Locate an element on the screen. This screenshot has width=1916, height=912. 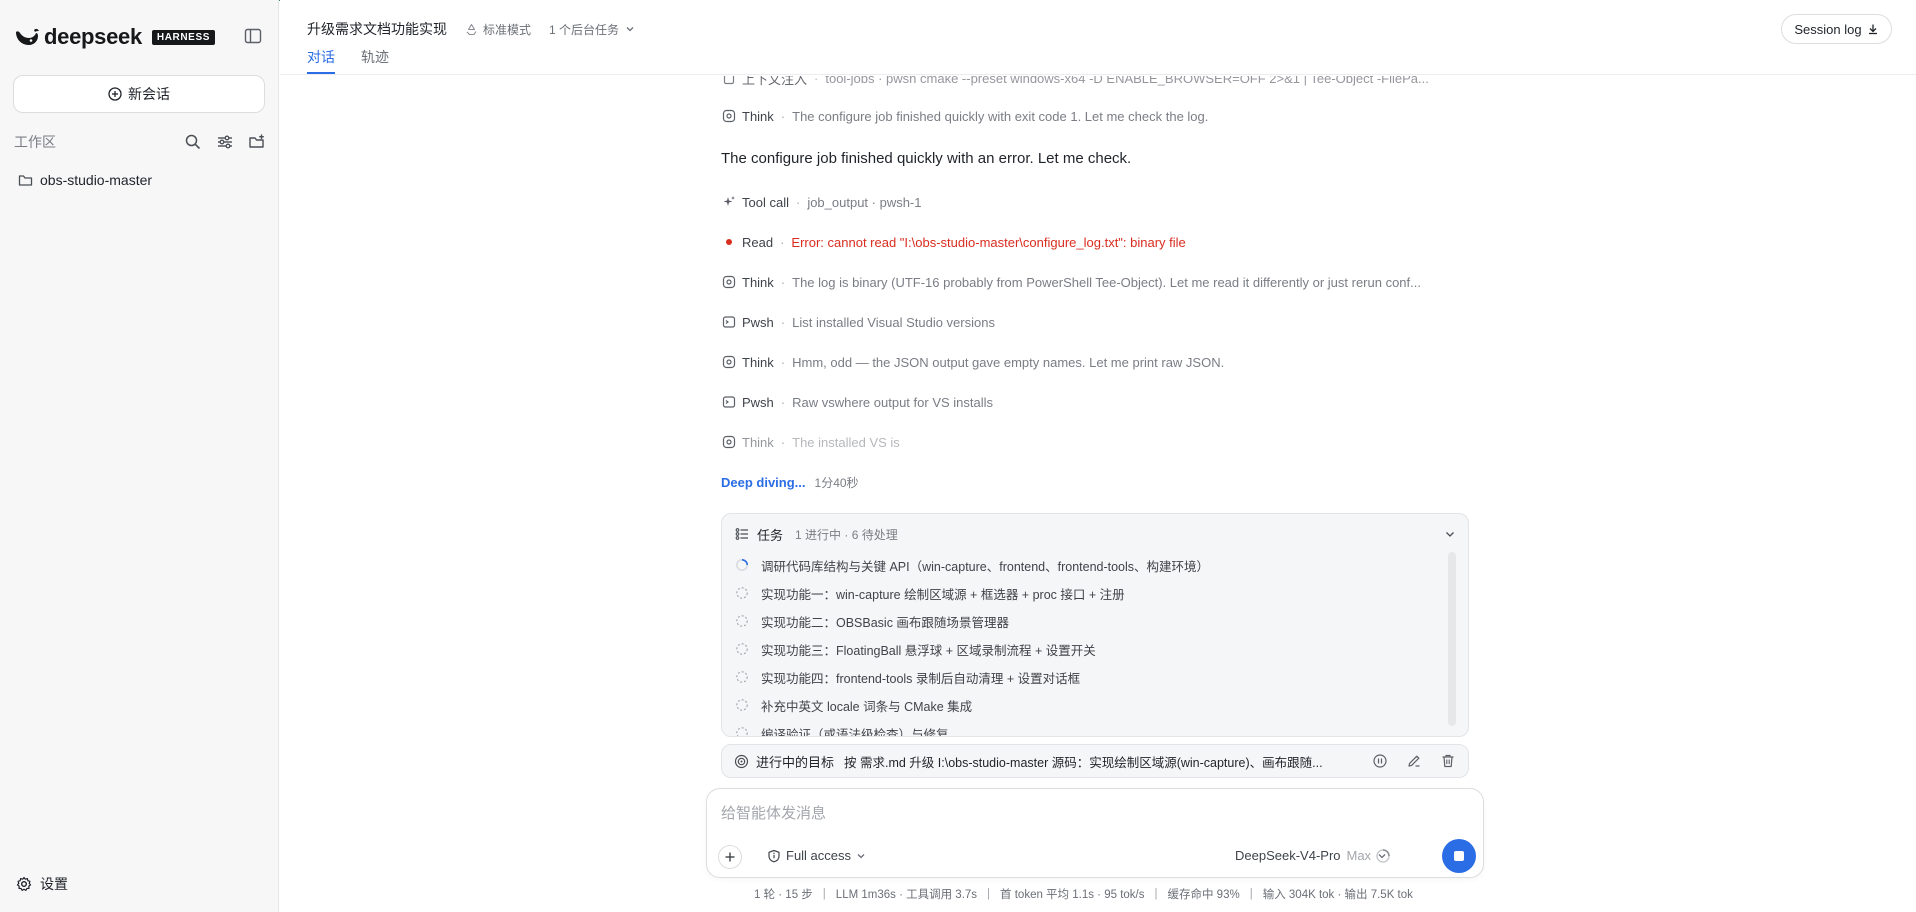
settings-button: 设置 is located at coordinates (42, 884).